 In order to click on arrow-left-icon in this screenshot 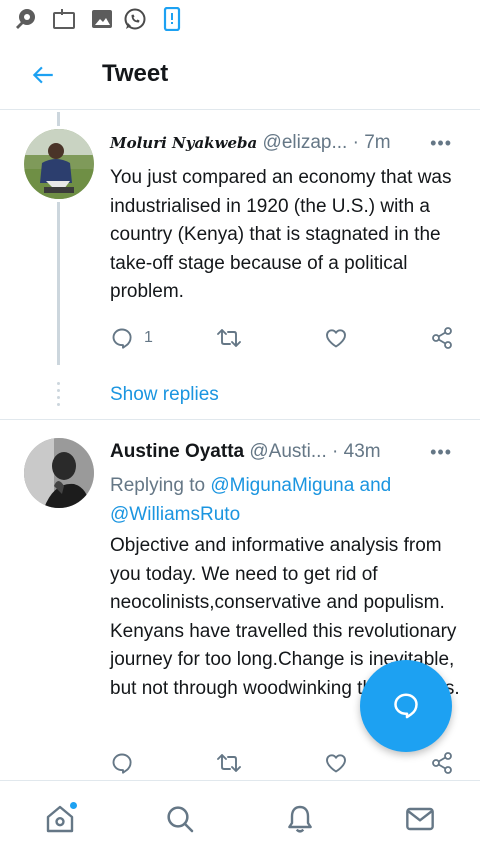, I will do `click(42, 75)`.